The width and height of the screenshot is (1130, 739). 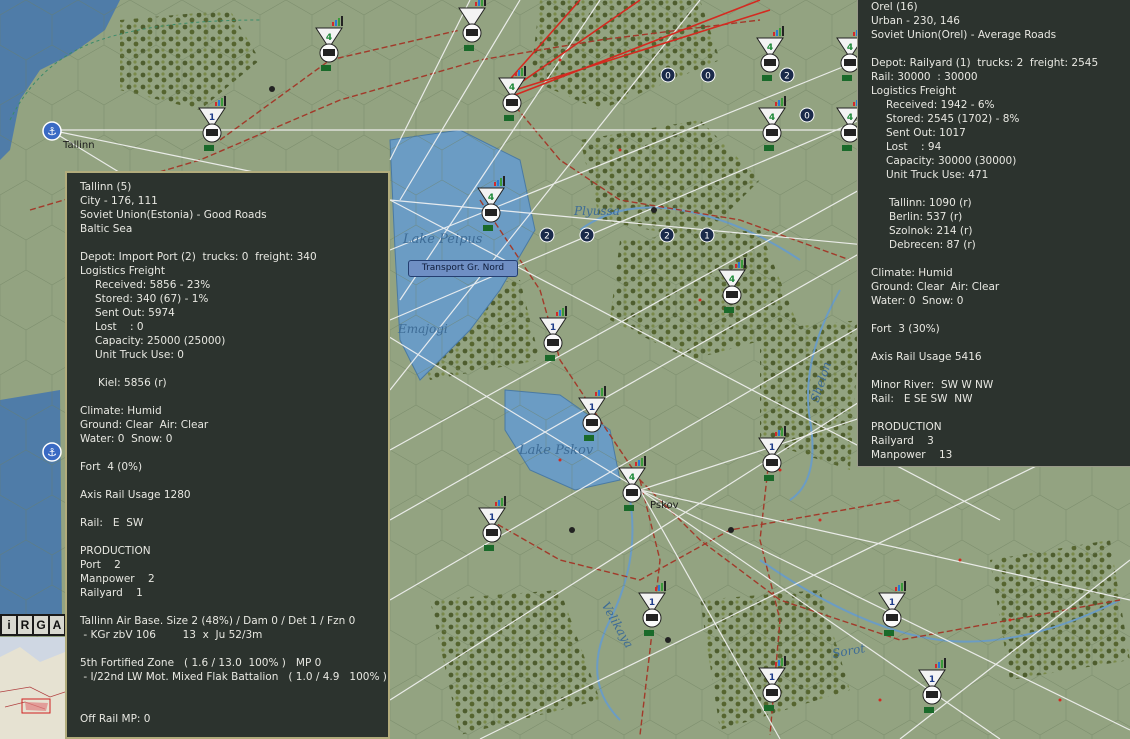 What do you see at coordinates (951, 161) in the screenshot?
I see `info-capacity: Capacity: 30000 (30000)` at bounding box center [951, 161].